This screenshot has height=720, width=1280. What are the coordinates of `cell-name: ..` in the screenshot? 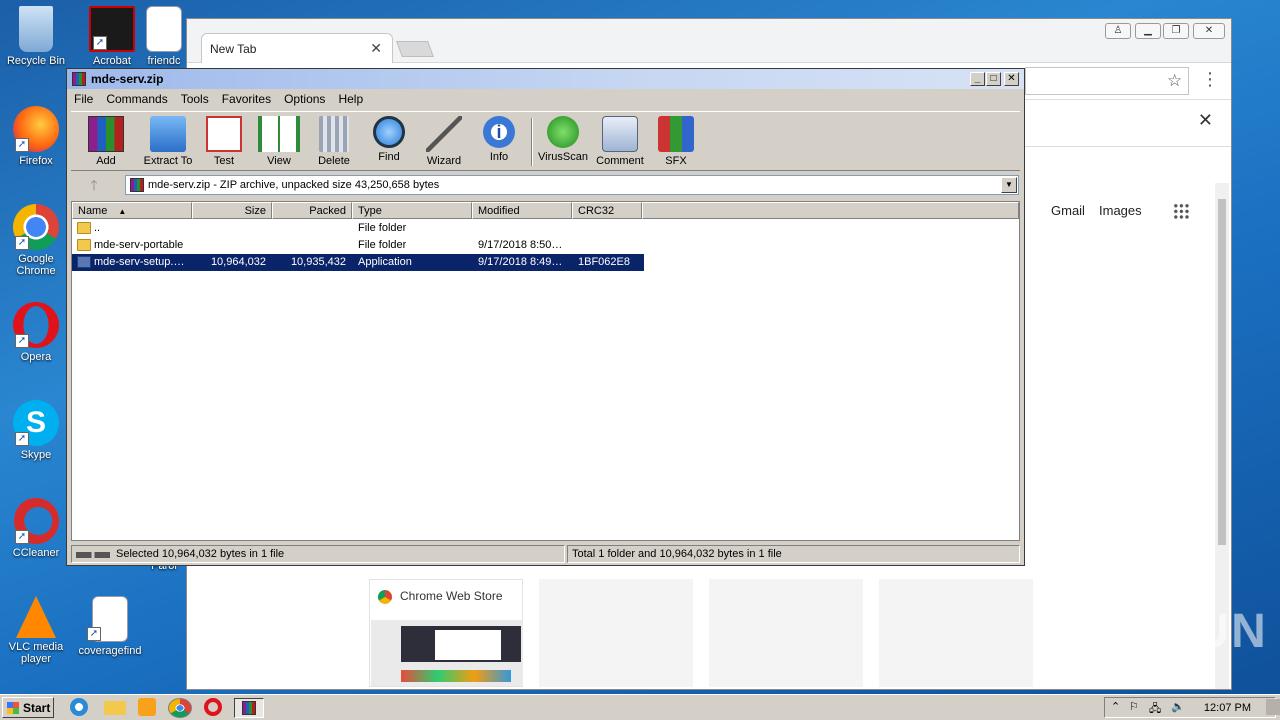 It's located at (97, 228).